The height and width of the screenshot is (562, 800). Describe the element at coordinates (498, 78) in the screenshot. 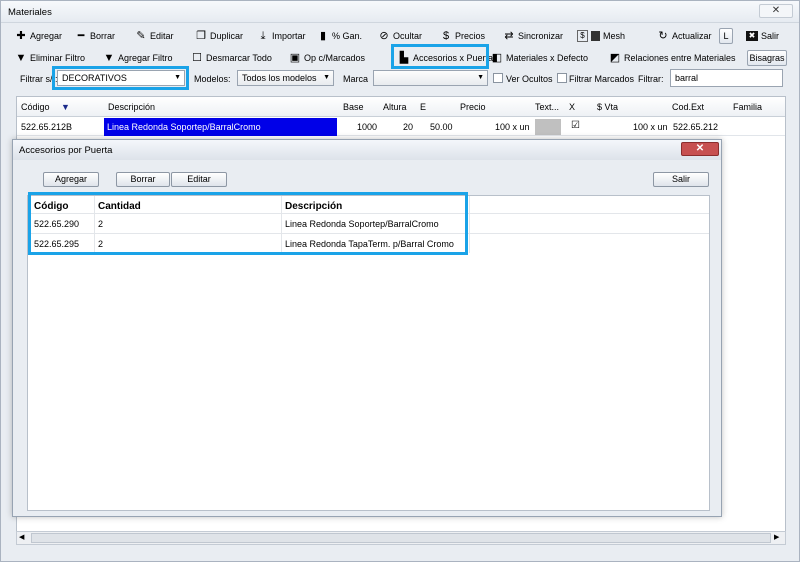

I see `show-hidden-checkbox` at that location.